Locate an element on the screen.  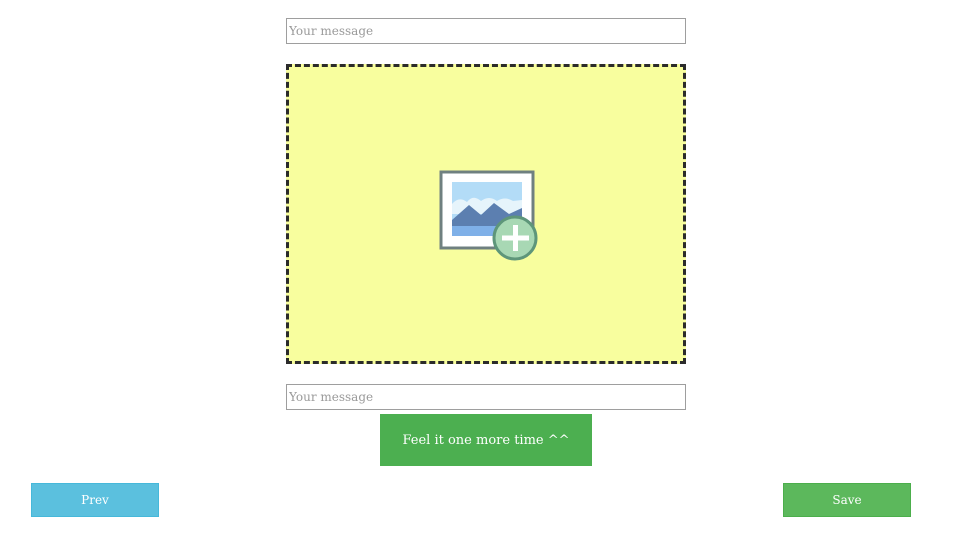
prev-button: Prev is located at coordinates (95, 500).